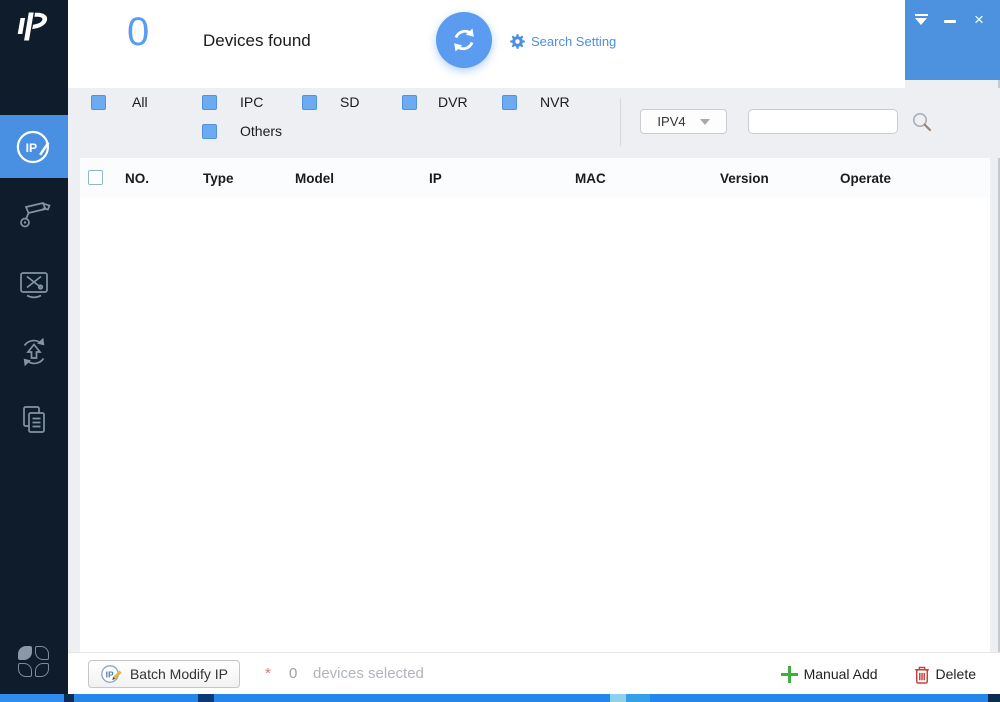 The height and width of the screenshot is (702, 1000). What do you see at coordinates (555, 102) in the screenshot?
I see `filter-label-nvr: NVR` at bounding box center [555, 102].